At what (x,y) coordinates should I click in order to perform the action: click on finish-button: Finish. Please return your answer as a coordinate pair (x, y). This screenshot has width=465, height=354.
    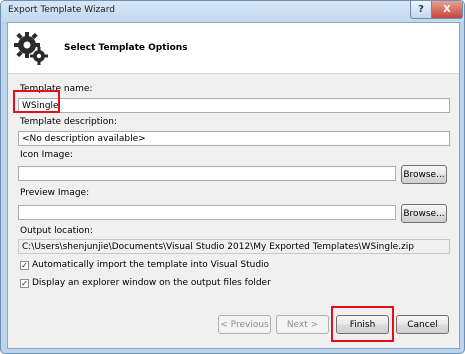
    Looking at the image, I should click on (362, 324).